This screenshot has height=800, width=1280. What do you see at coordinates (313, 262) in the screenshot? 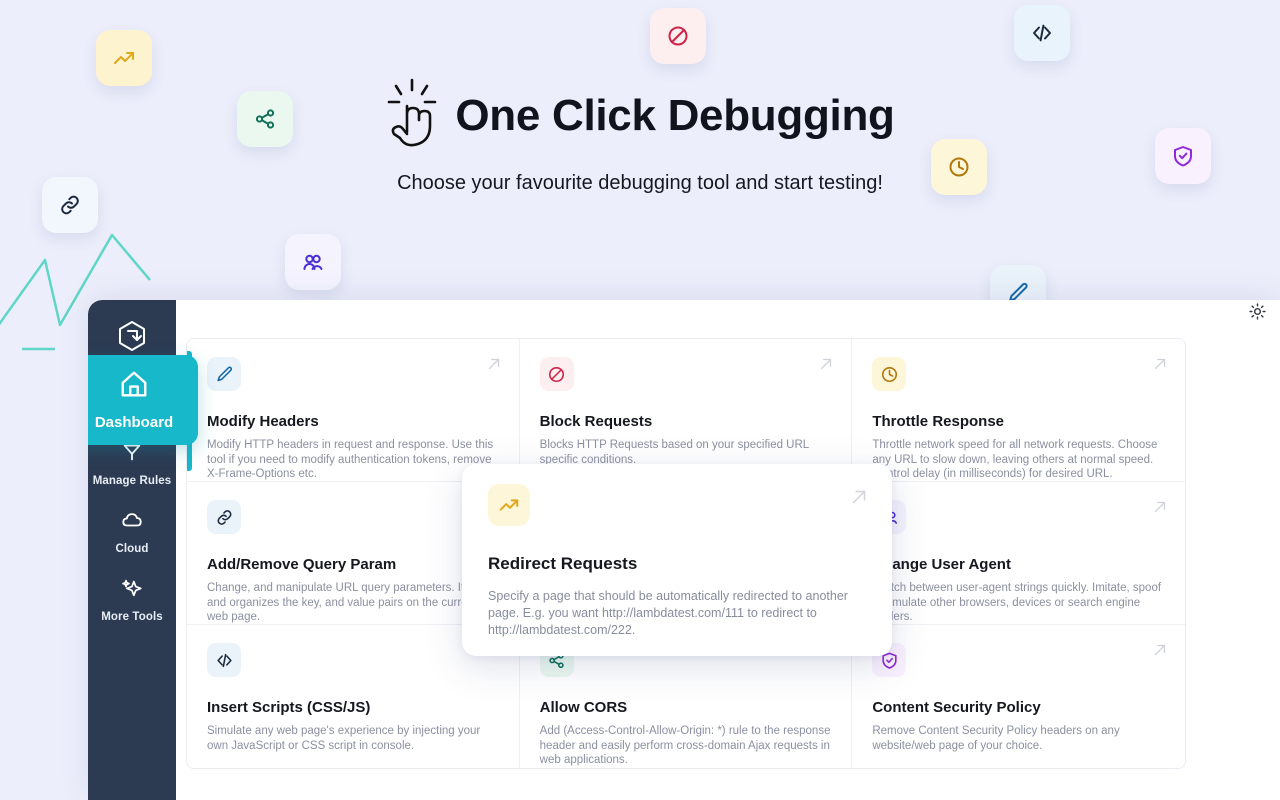
I see `users-icon` at bounding box center [313, 262].